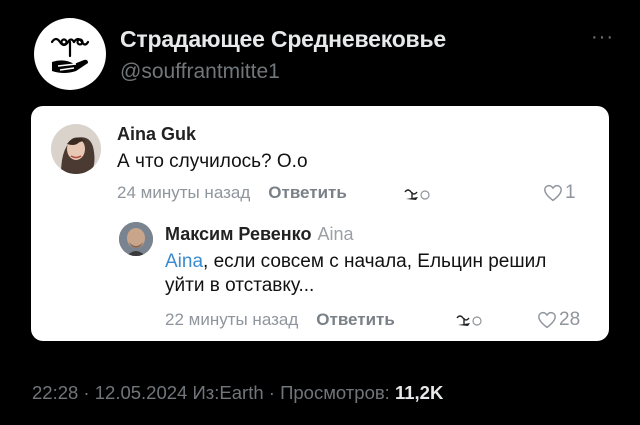 The image size is (640, 425). I want to click on mention-link: Aina, so click(184, 261).